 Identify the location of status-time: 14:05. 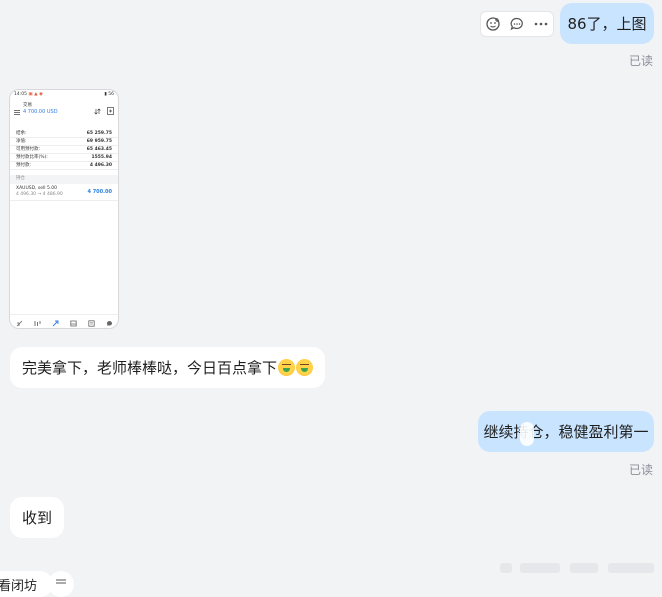
(20, 94).